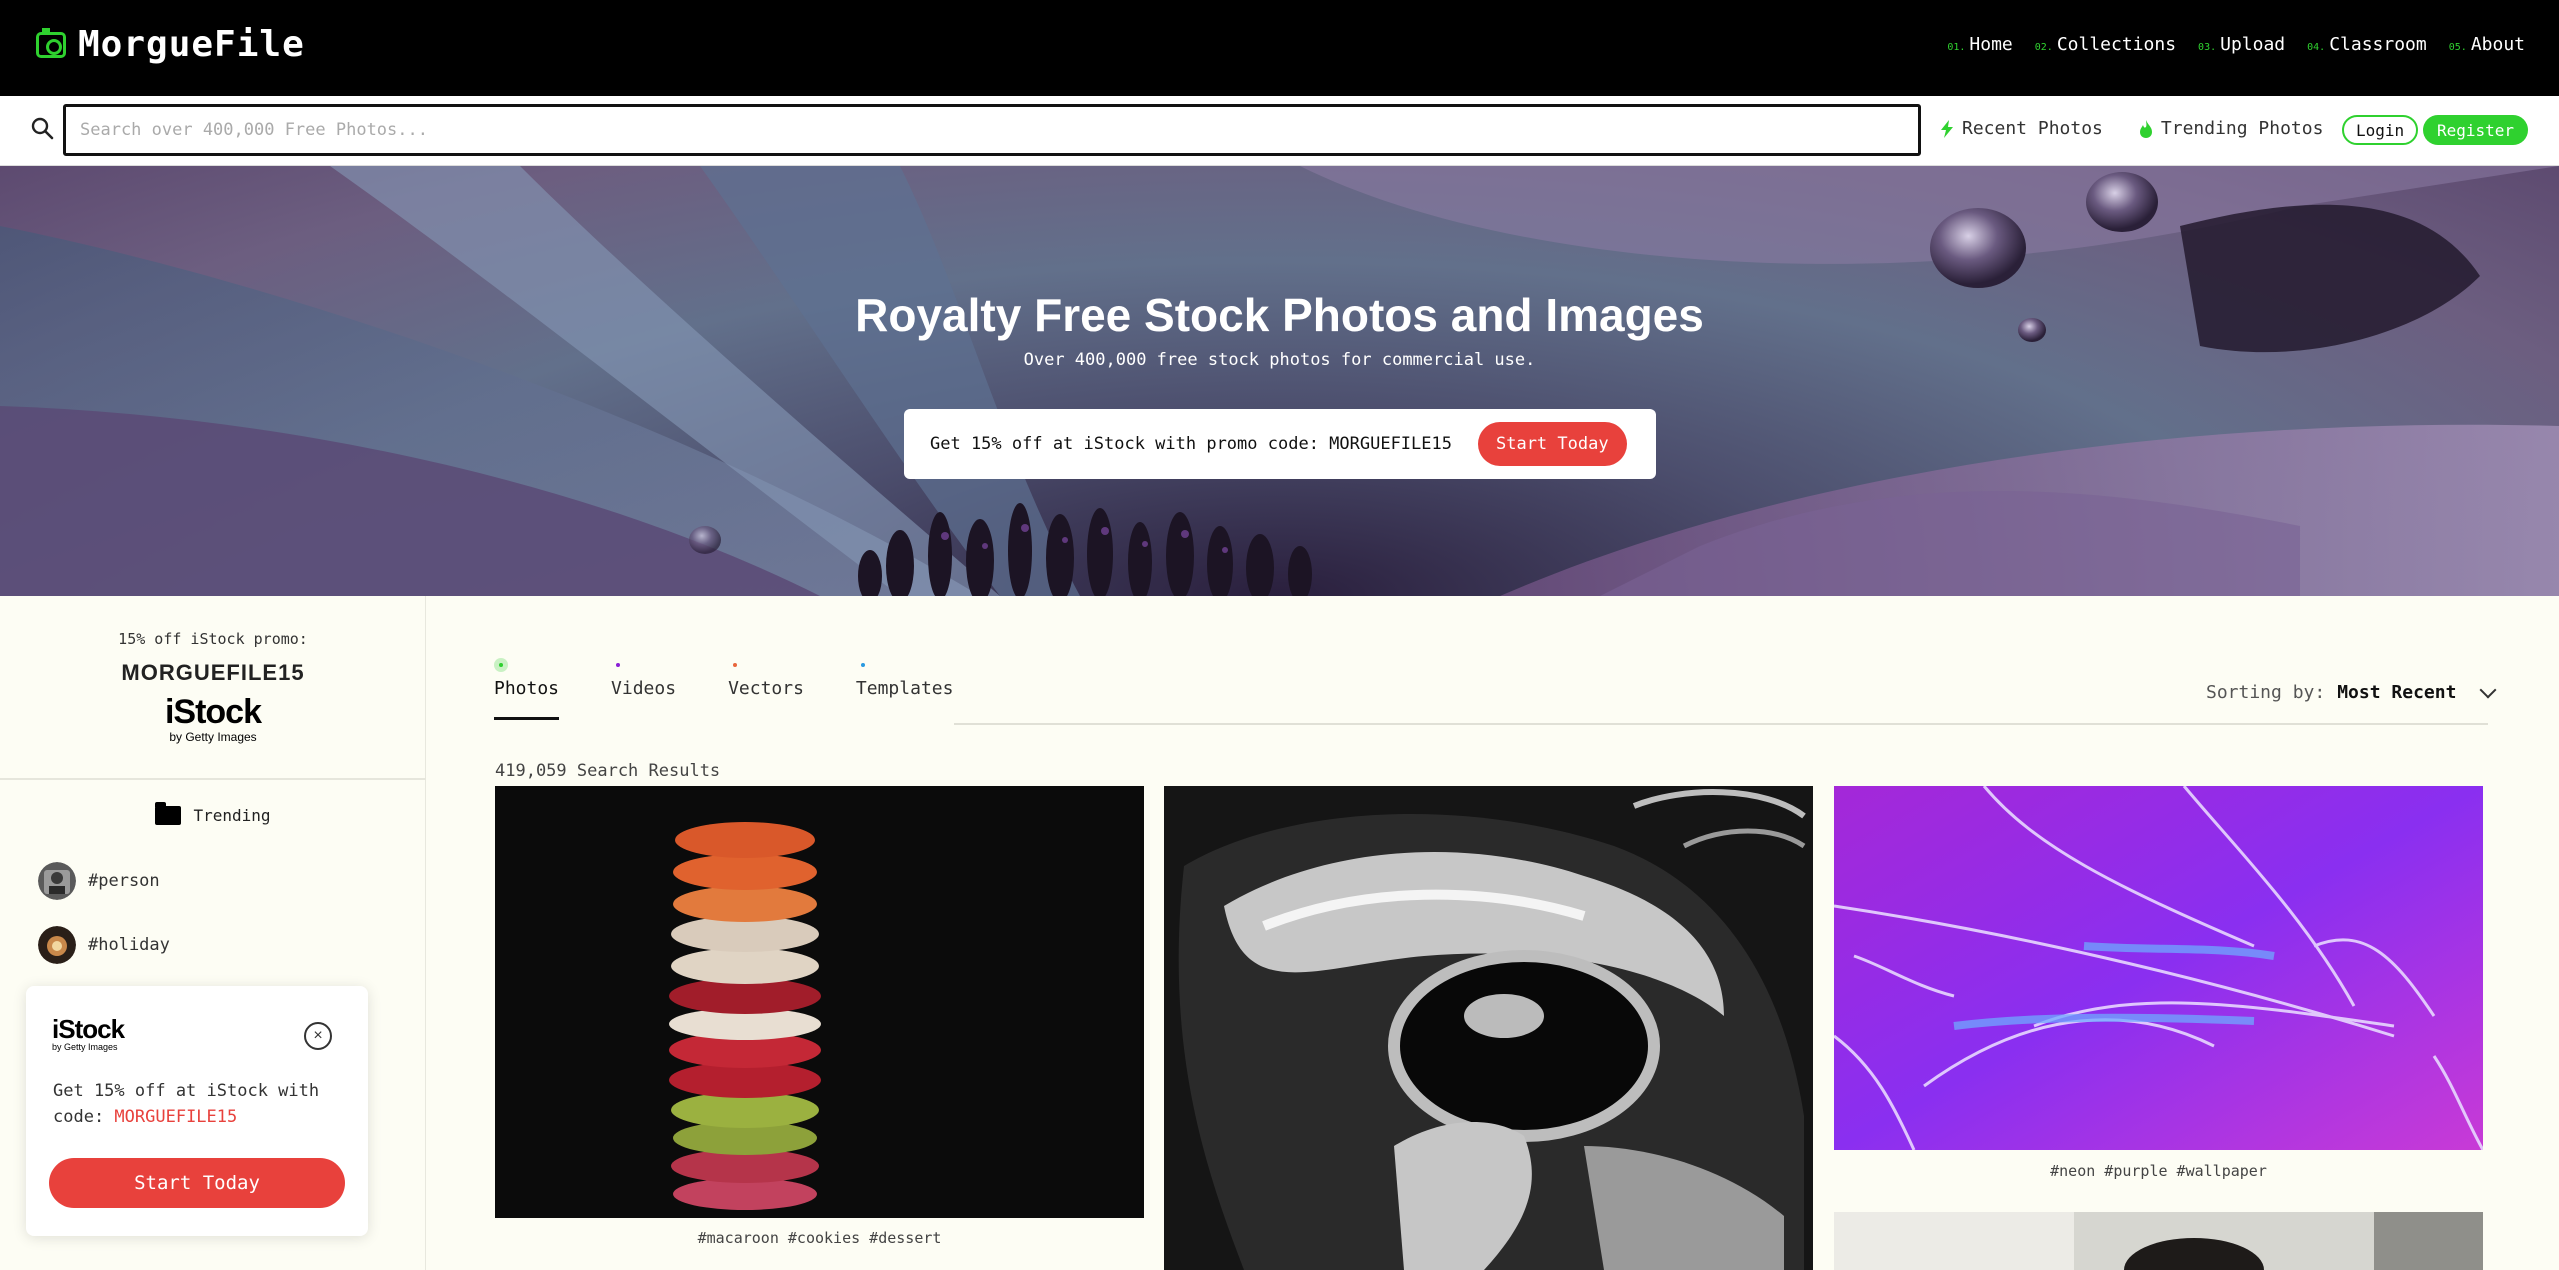 The height and width of the screenshot is (1270, 2559). I want to click on recent-photos-link: Recent Photos, so click(2021, 128).